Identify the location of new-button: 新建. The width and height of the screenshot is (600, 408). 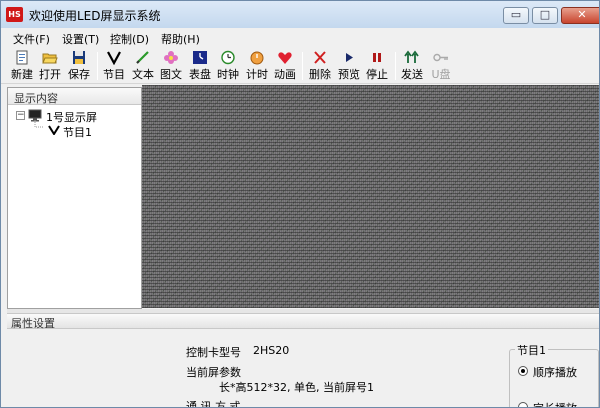
(22, 66).